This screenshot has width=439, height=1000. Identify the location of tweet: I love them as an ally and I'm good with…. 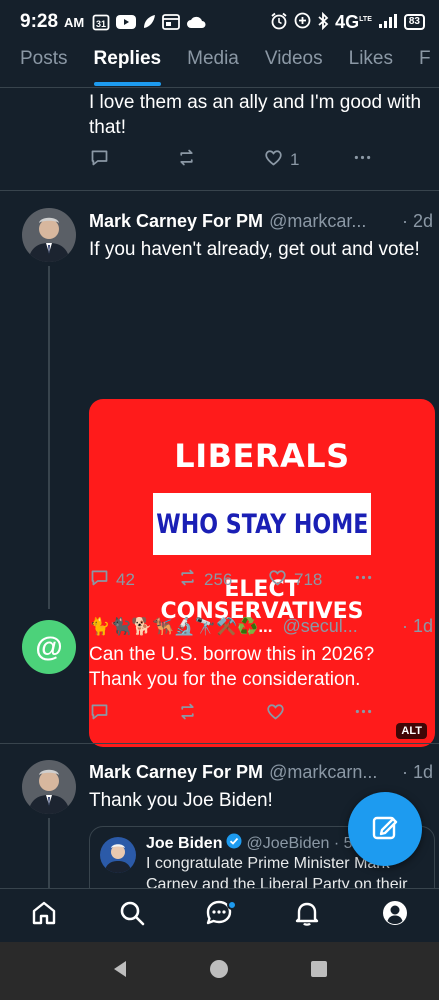
(219, 139).